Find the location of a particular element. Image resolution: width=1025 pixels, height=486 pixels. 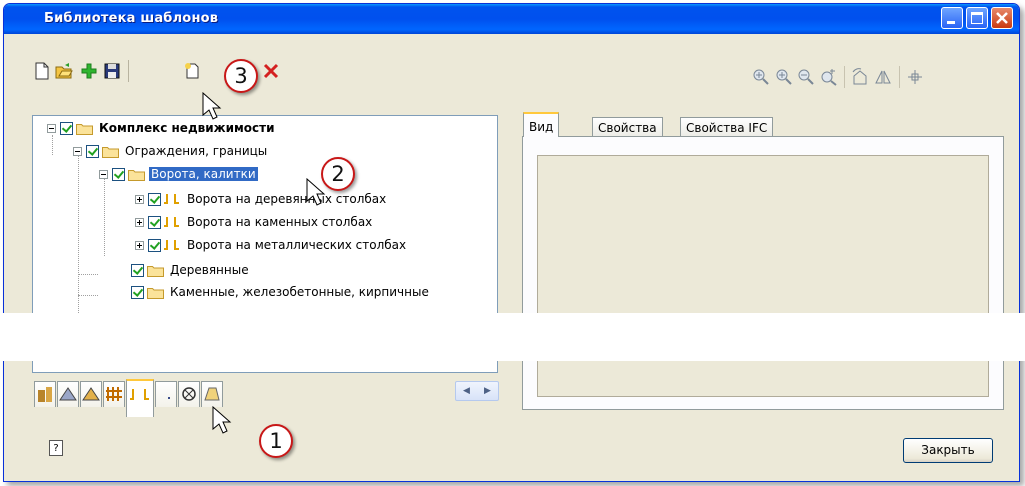

roof-tab-icon is located at coordinates (68, 394).